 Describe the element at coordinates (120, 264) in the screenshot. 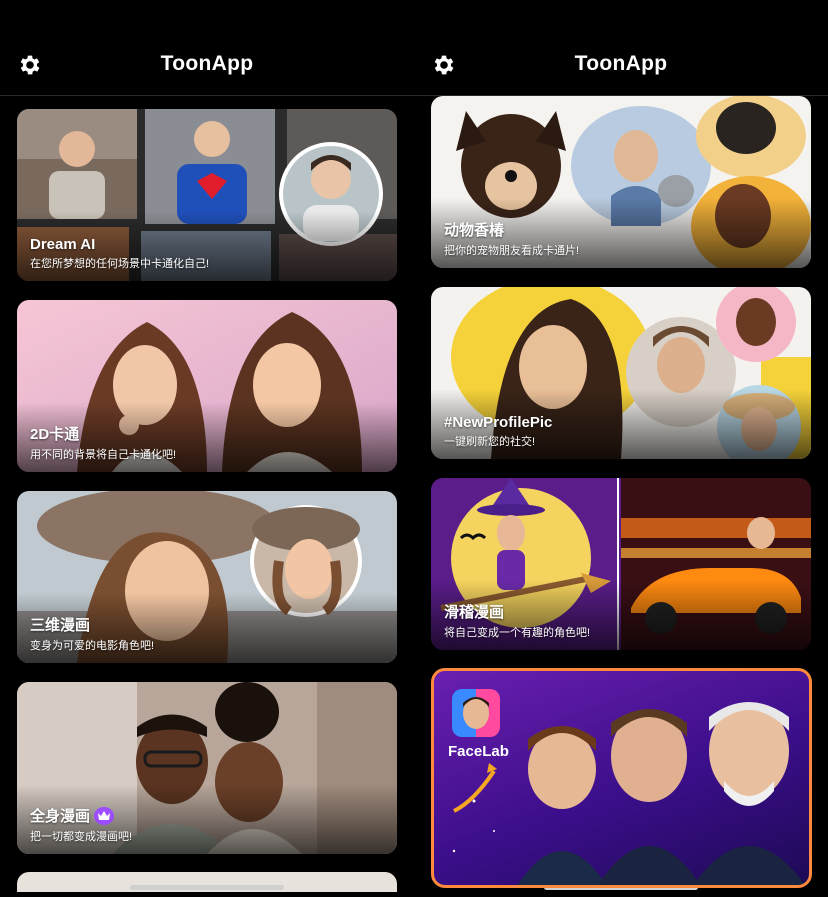

I see `card-subtitle: 在您所梦想的任何场景中卡通化自己!` at that location.